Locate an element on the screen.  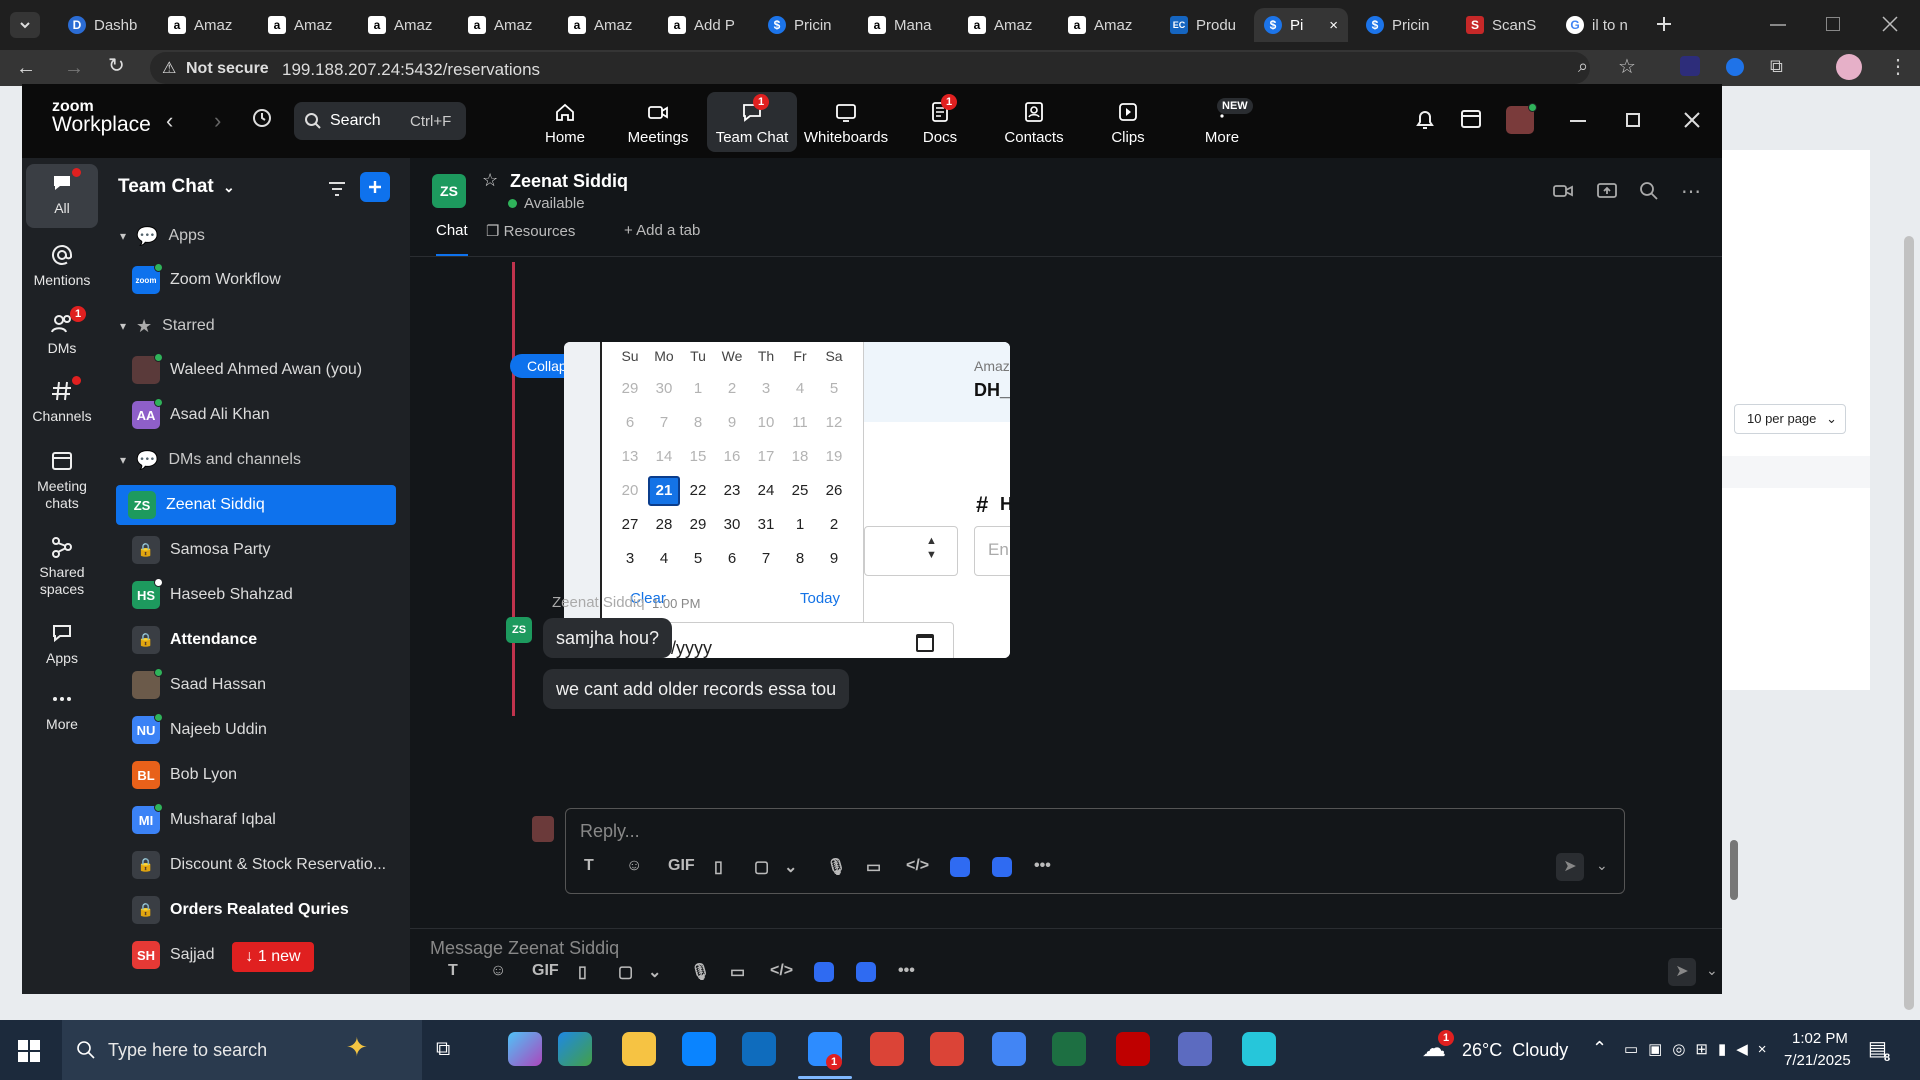
app-blue-chat-icon is located at coordinates (866, 972).